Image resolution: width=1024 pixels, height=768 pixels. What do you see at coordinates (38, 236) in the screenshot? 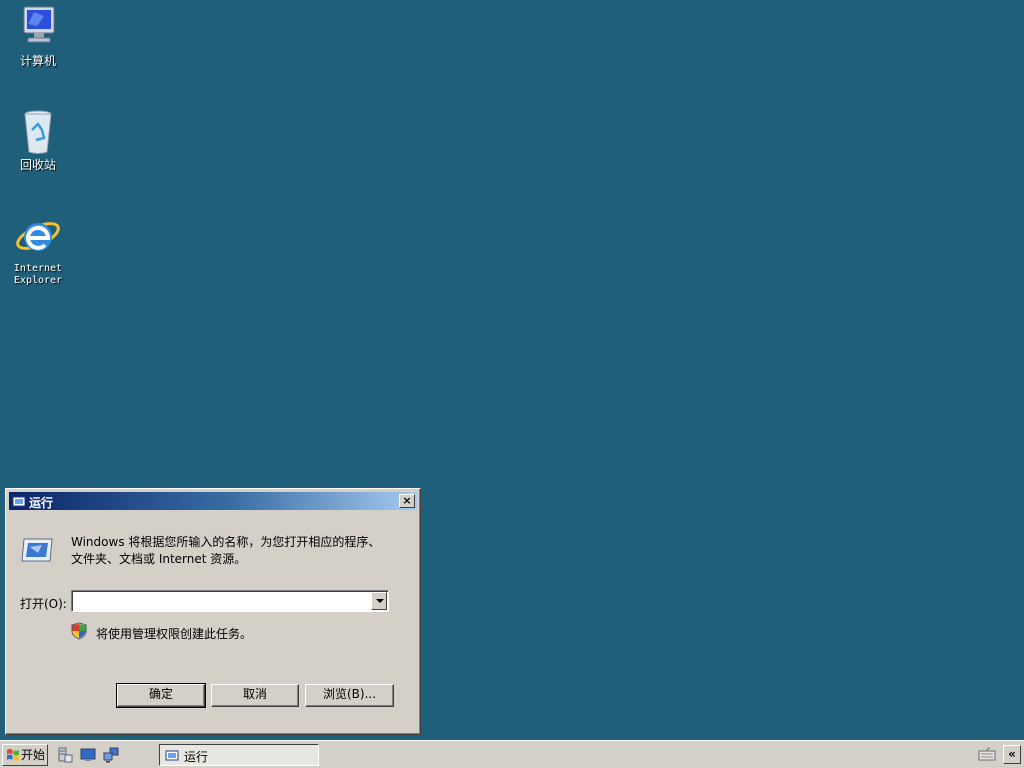
I see `internet-explorer-icon` at bounding box center [38, 236].